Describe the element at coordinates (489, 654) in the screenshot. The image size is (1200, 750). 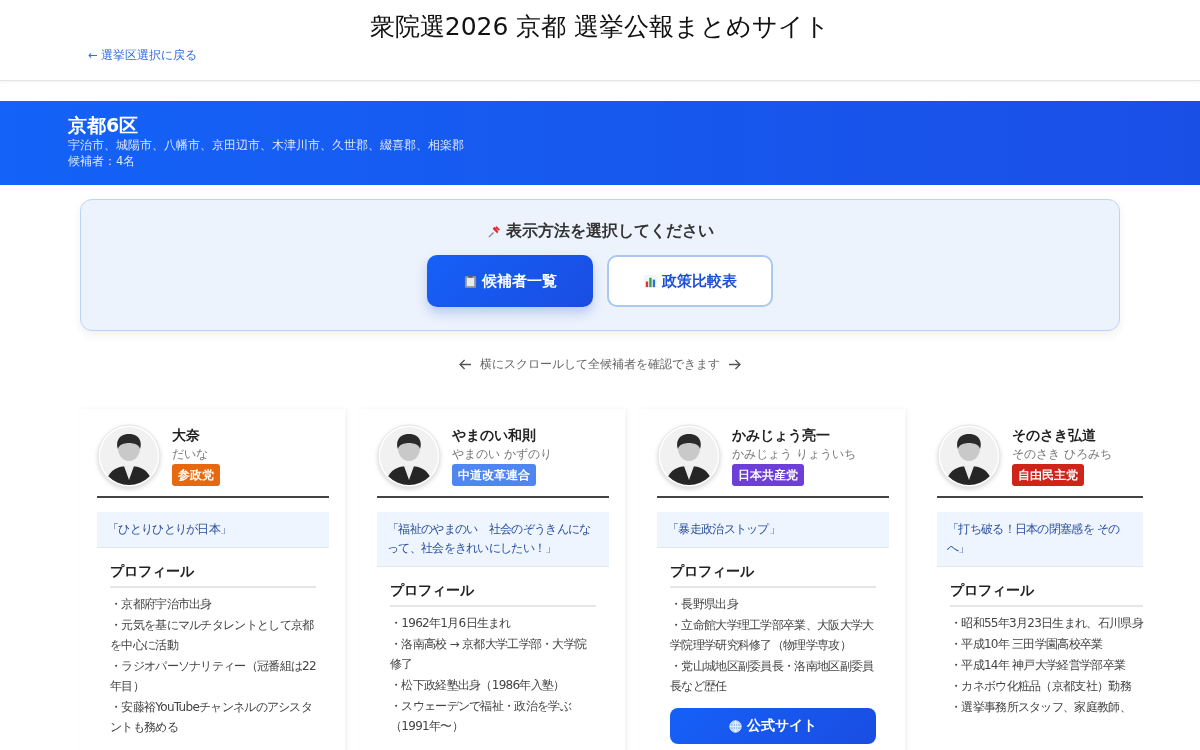
I see `profile-item: ・洛南高校 → 京都大学工学部・大学院修了` at that location.